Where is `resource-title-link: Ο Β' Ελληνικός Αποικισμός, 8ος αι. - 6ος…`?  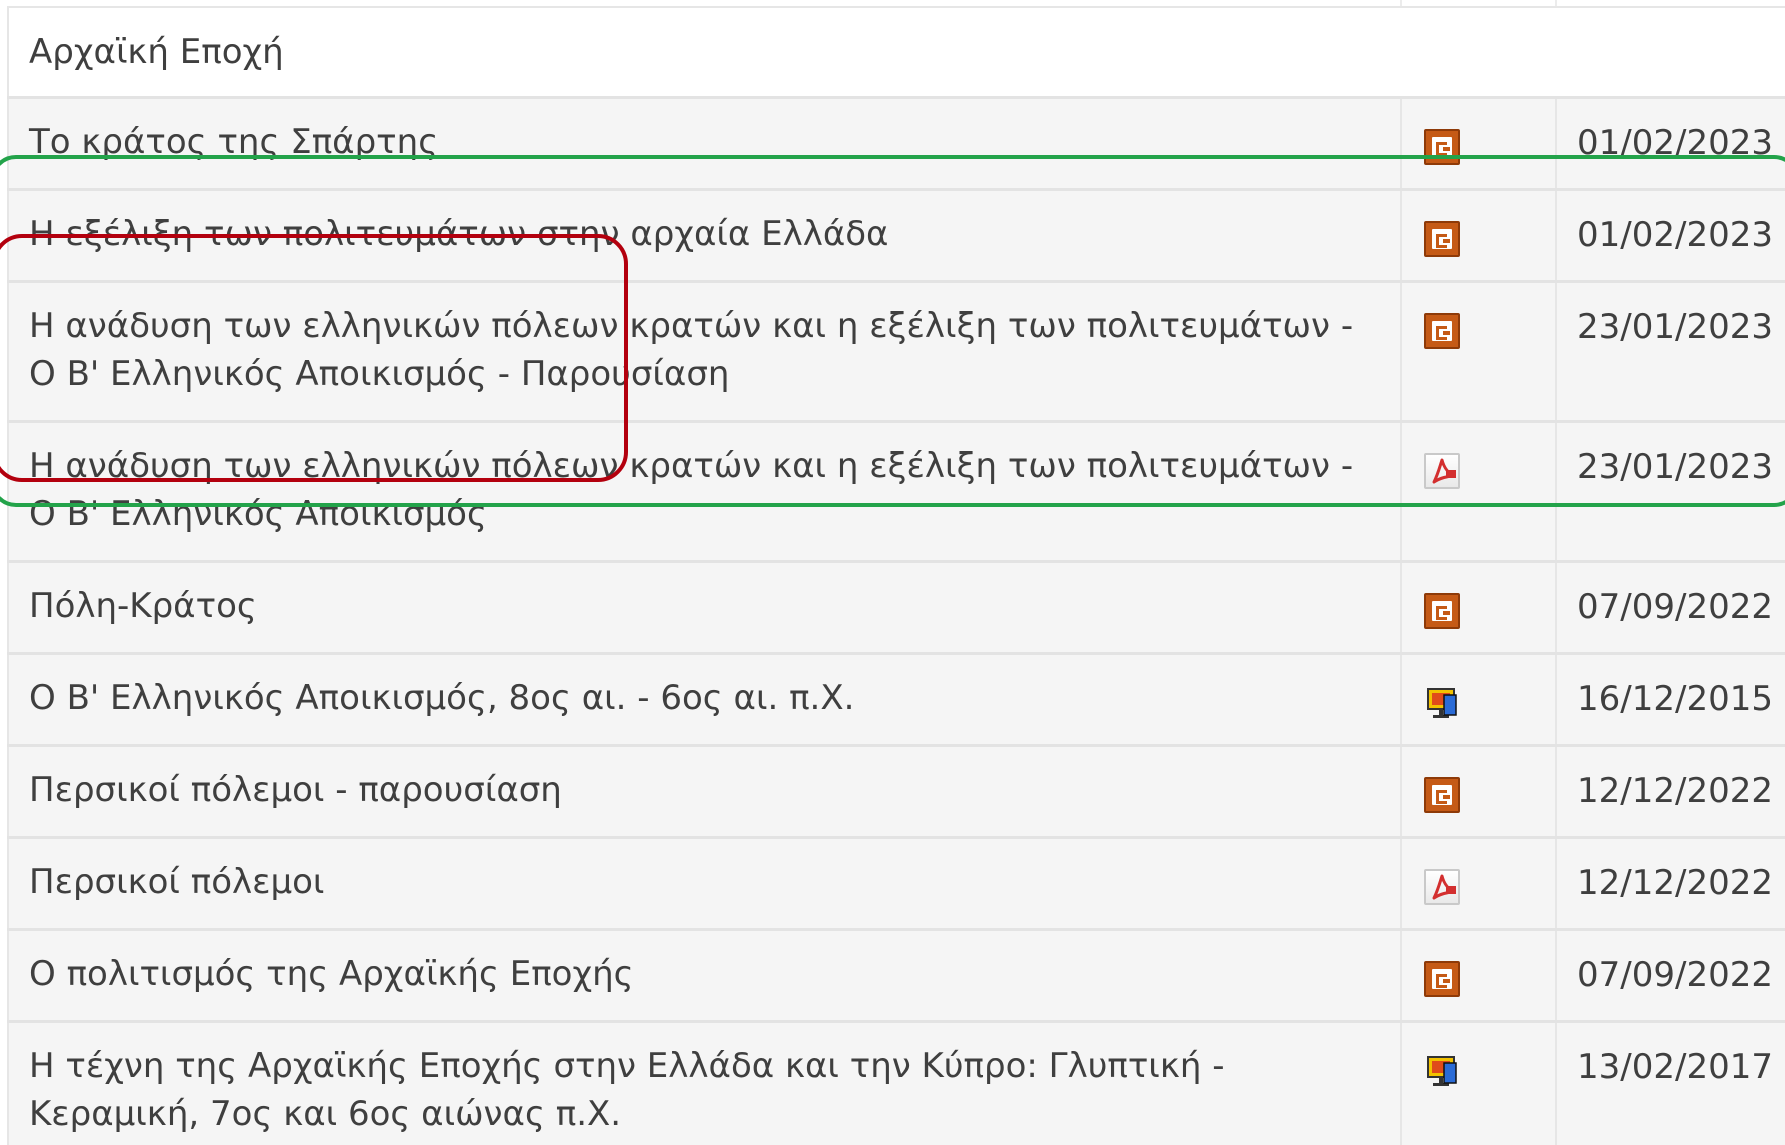 resource-title-link: Ο Β' Ελληνικός Αποικισμός, 8ος αι. - 6ος… is located at coordinates (704, 700).